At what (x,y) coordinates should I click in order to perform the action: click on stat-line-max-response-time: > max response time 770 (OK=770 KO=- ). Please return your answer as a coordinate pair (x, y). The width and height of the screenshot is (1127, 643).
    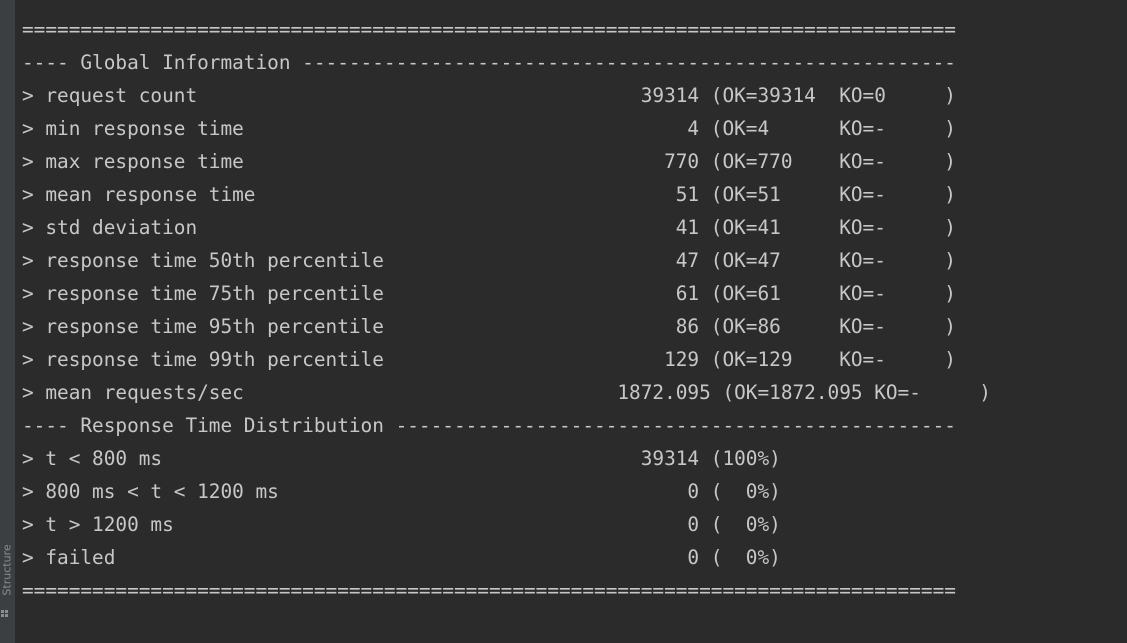
    Looking at the image, I should click on (489, 161).